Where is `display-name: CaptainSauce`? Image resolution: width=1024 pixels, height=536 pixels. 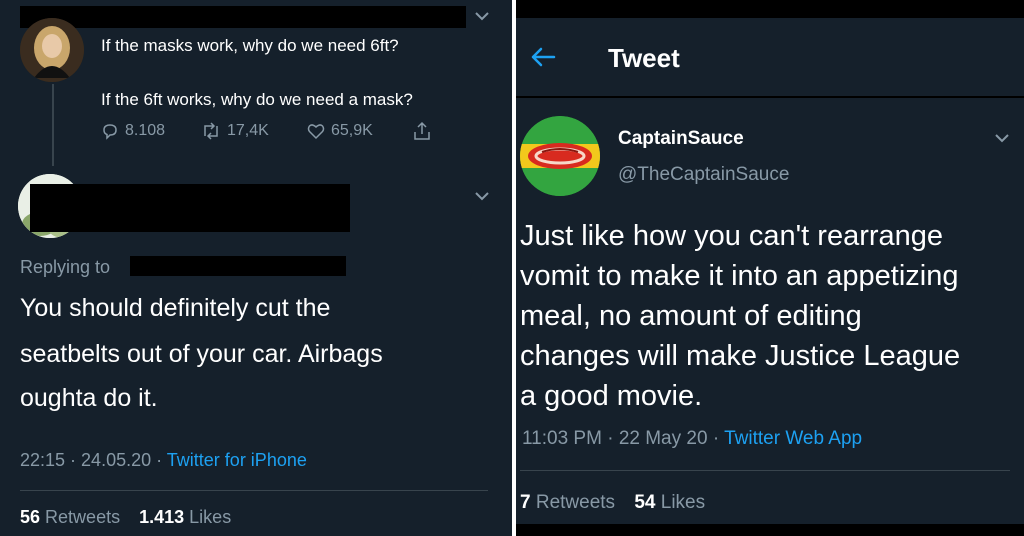 display-name: CaptainSauce is located at coordinates (681, 139).